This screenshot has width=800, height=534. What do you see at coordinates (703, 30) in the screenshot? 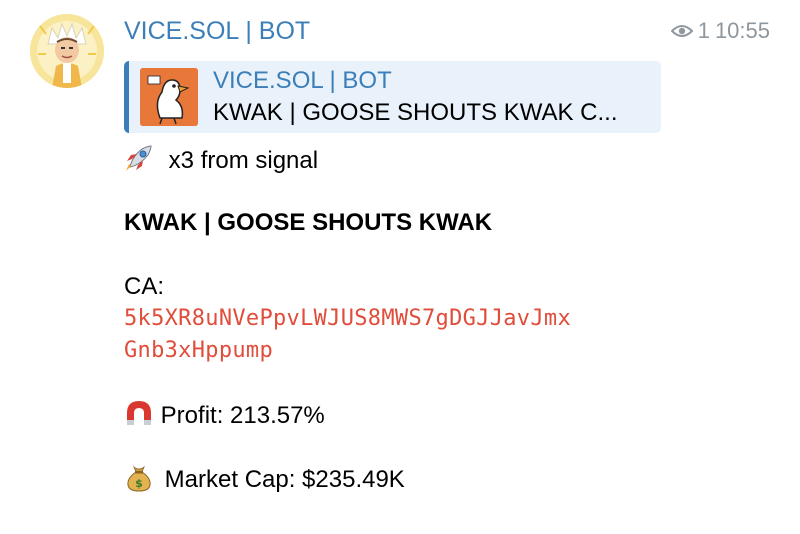
I see `view-count: 1` at bounding box center [703, 30].